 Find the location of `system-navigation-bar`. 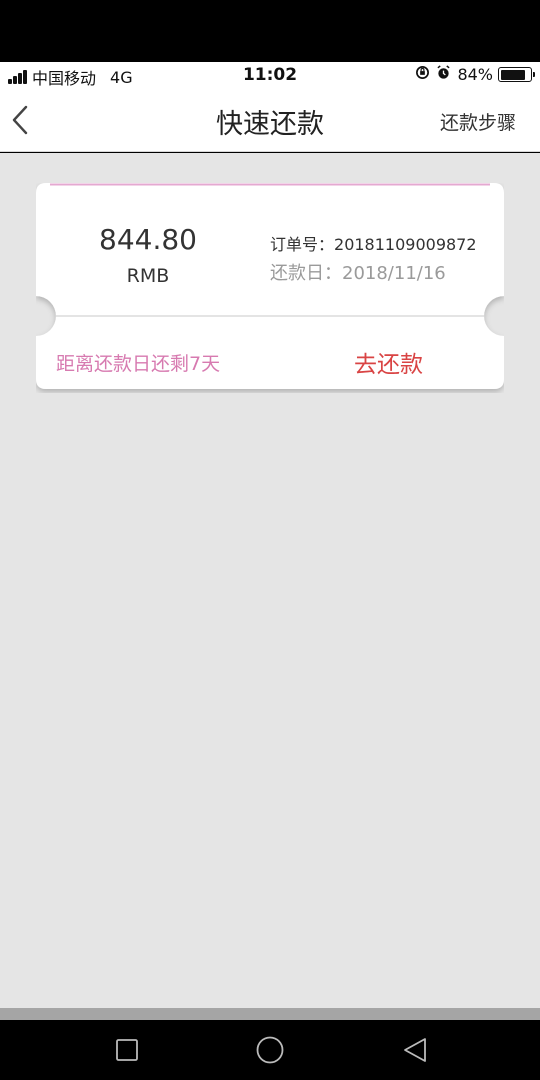

system-navigation-bar is located at coordinates (270, 1050).